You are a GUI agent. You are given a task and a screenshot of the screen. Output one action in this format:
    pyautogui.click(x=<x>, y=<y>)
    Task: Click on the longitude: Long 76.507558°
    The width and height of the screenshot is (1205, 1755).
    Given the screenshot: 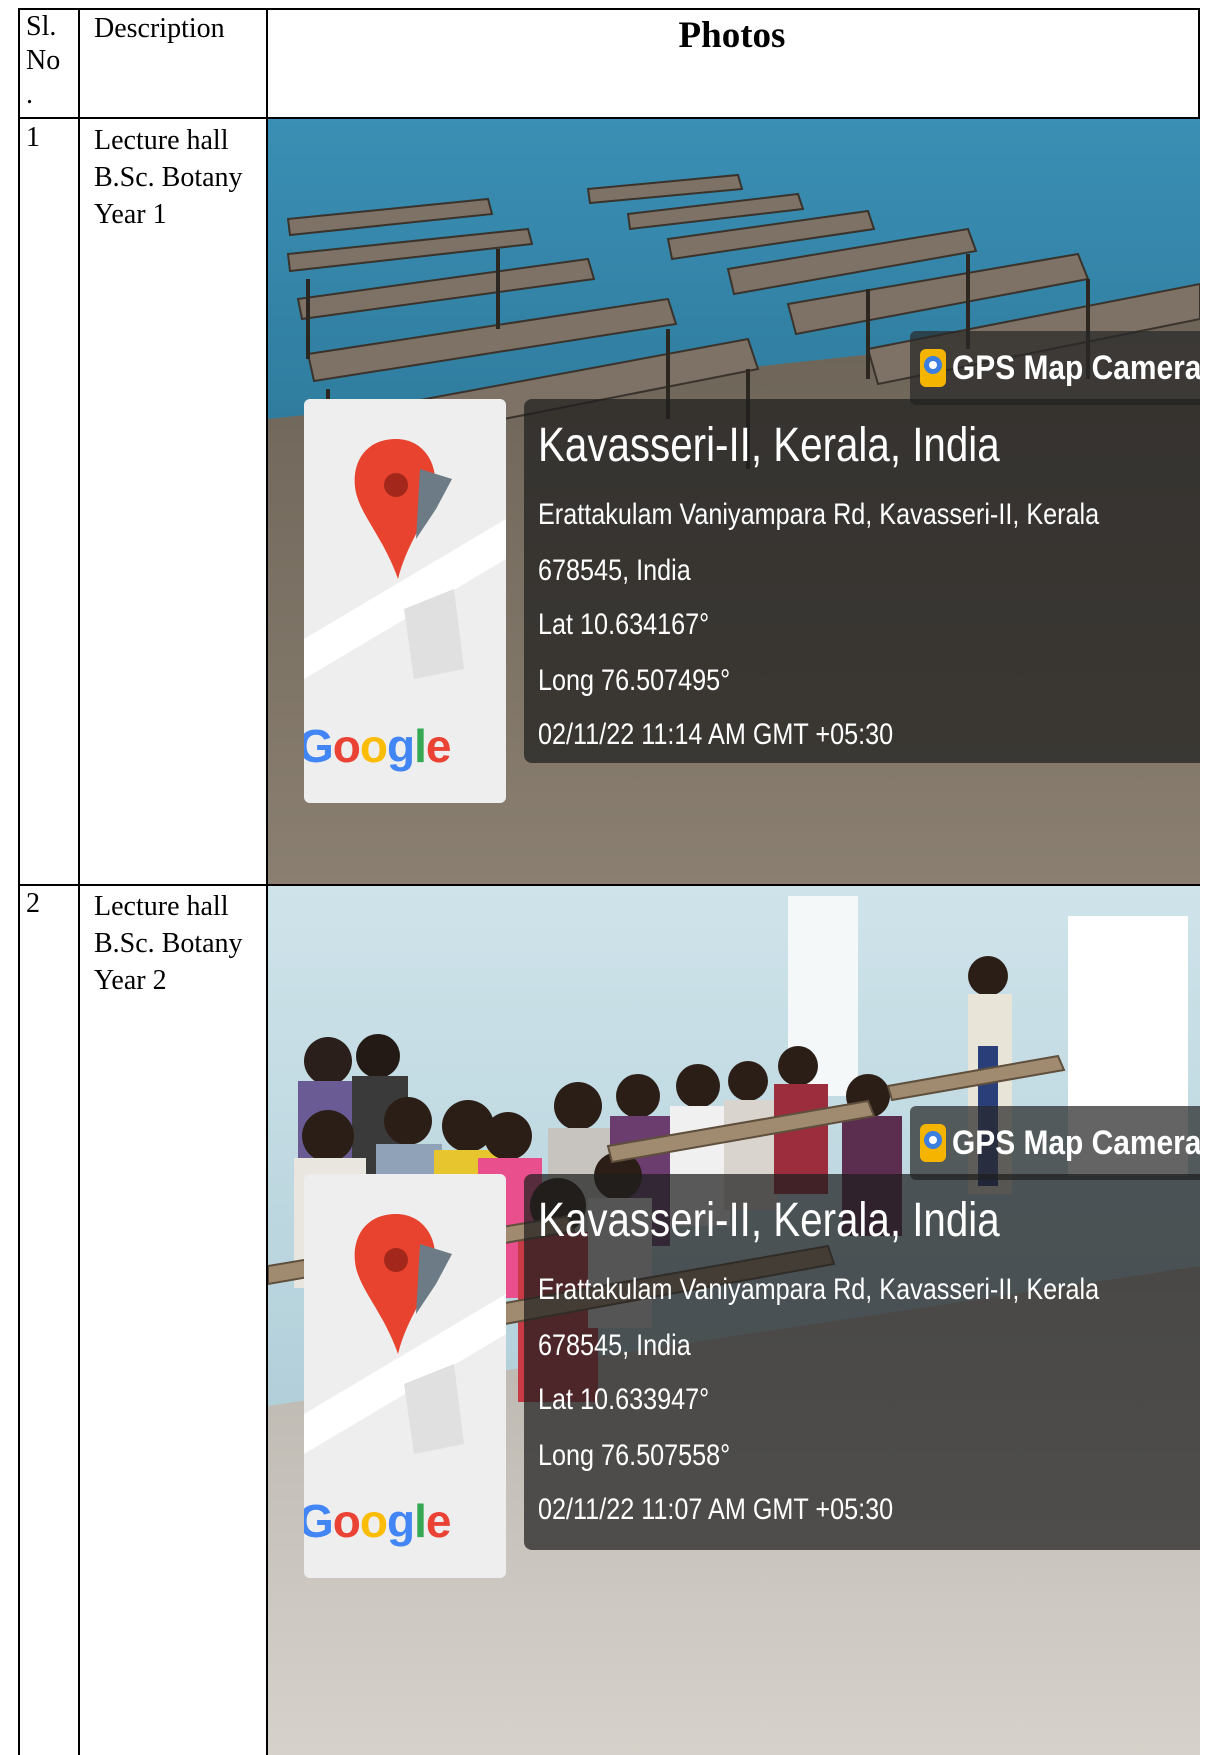 What is the action you would take?
    pyautogui.click(x=634, y=1455)
    